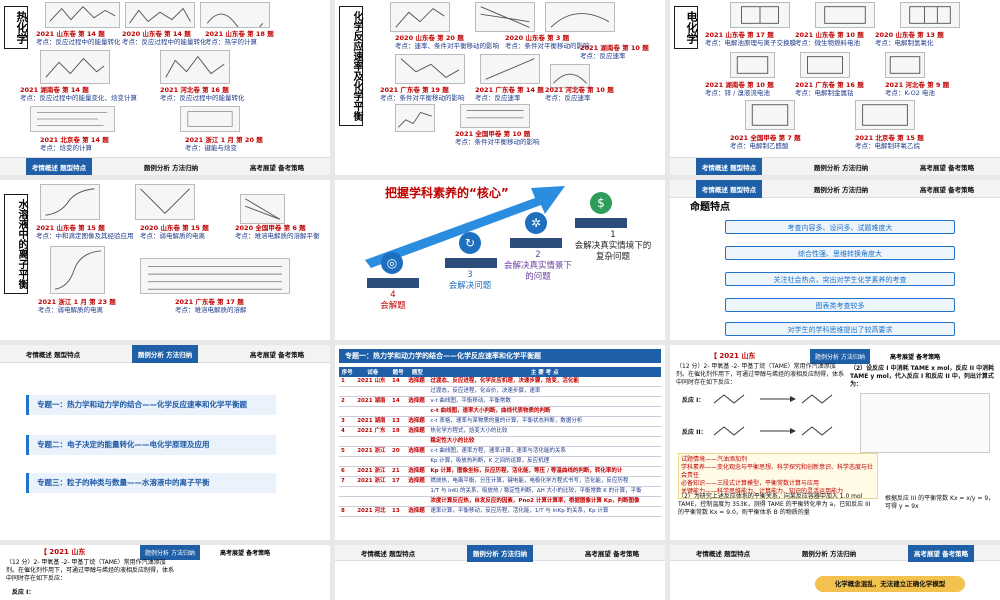 This screenshot has width=1000, height=600. What do you see at coordinates (544, 451) in the screenshot?
I see `table-cell: c-t 曲线图，速率方程，速率计算，速率与活化能的关系` at bounding box center [544, 451].